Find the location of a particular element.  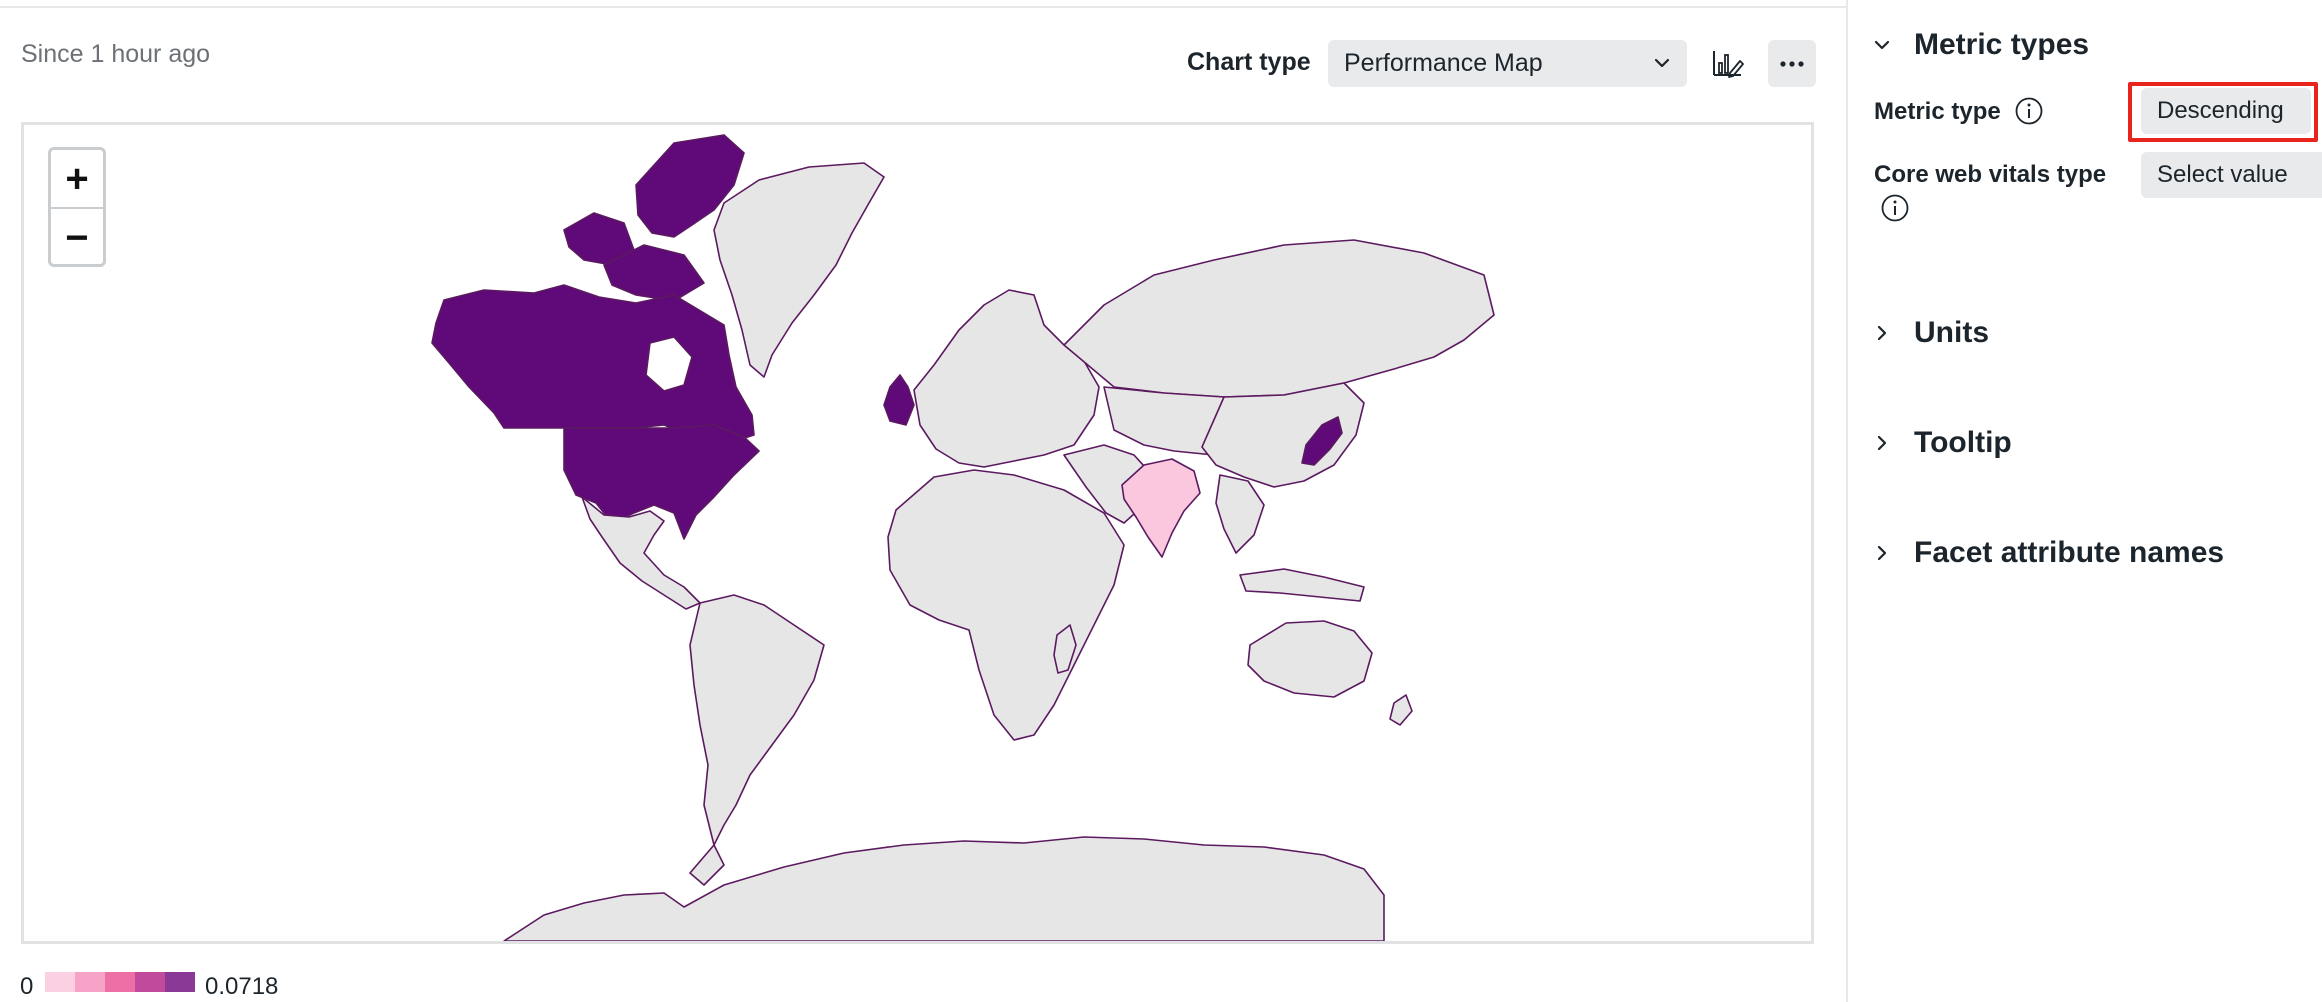

region-south-america is located at coordinates (757, 720).